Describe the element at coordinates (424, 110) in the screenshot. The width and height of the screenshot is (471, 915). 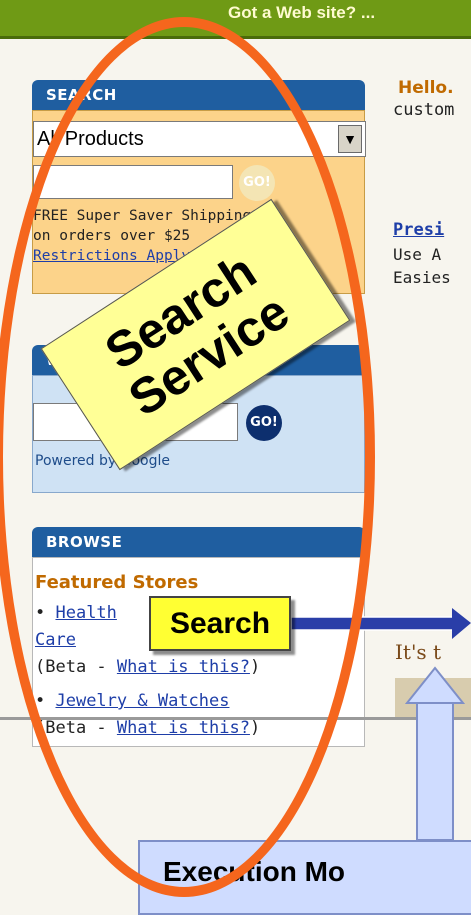
I see `customer-text: custom` at that location.